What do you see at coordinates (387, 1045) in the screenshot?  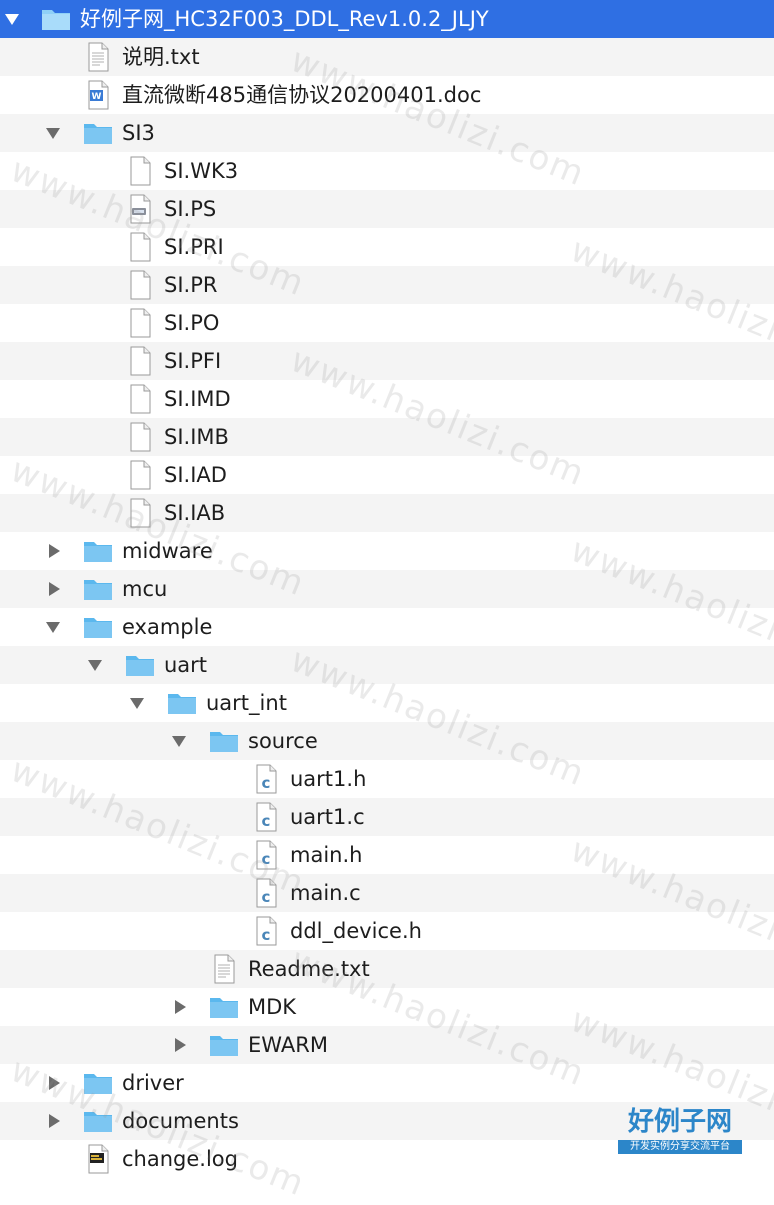 I see `tree-folder-row: EWARM` at bounding box center [387, 1045].